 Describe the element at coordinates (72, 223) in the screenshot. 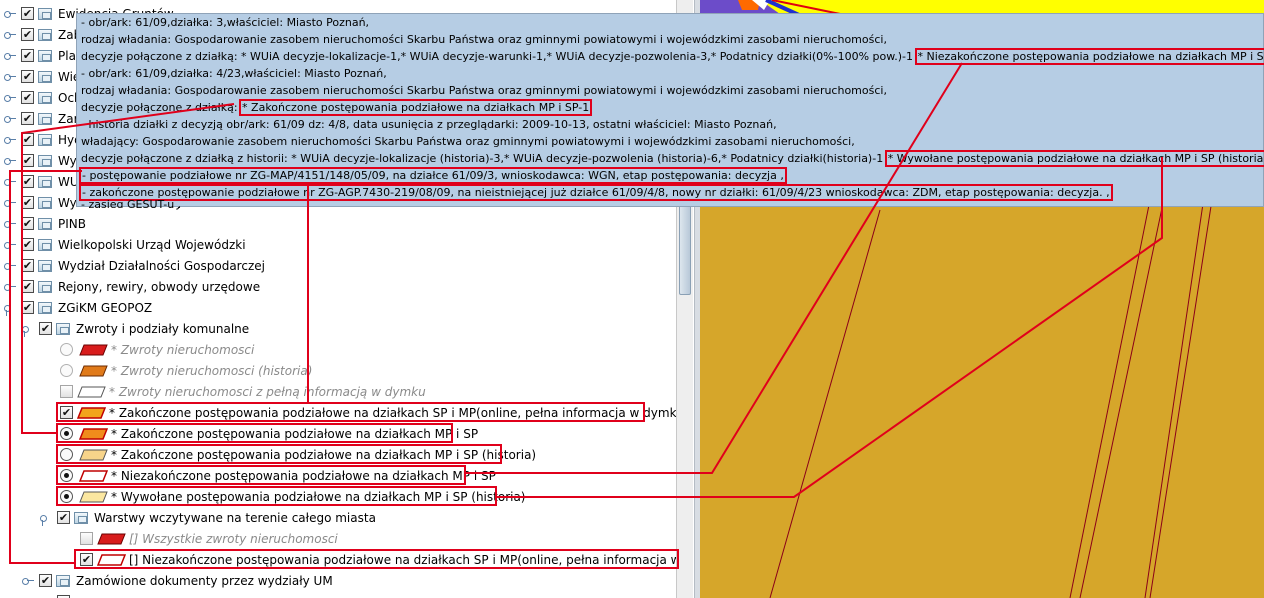

I see `tree-item-label: PINB` at that location.